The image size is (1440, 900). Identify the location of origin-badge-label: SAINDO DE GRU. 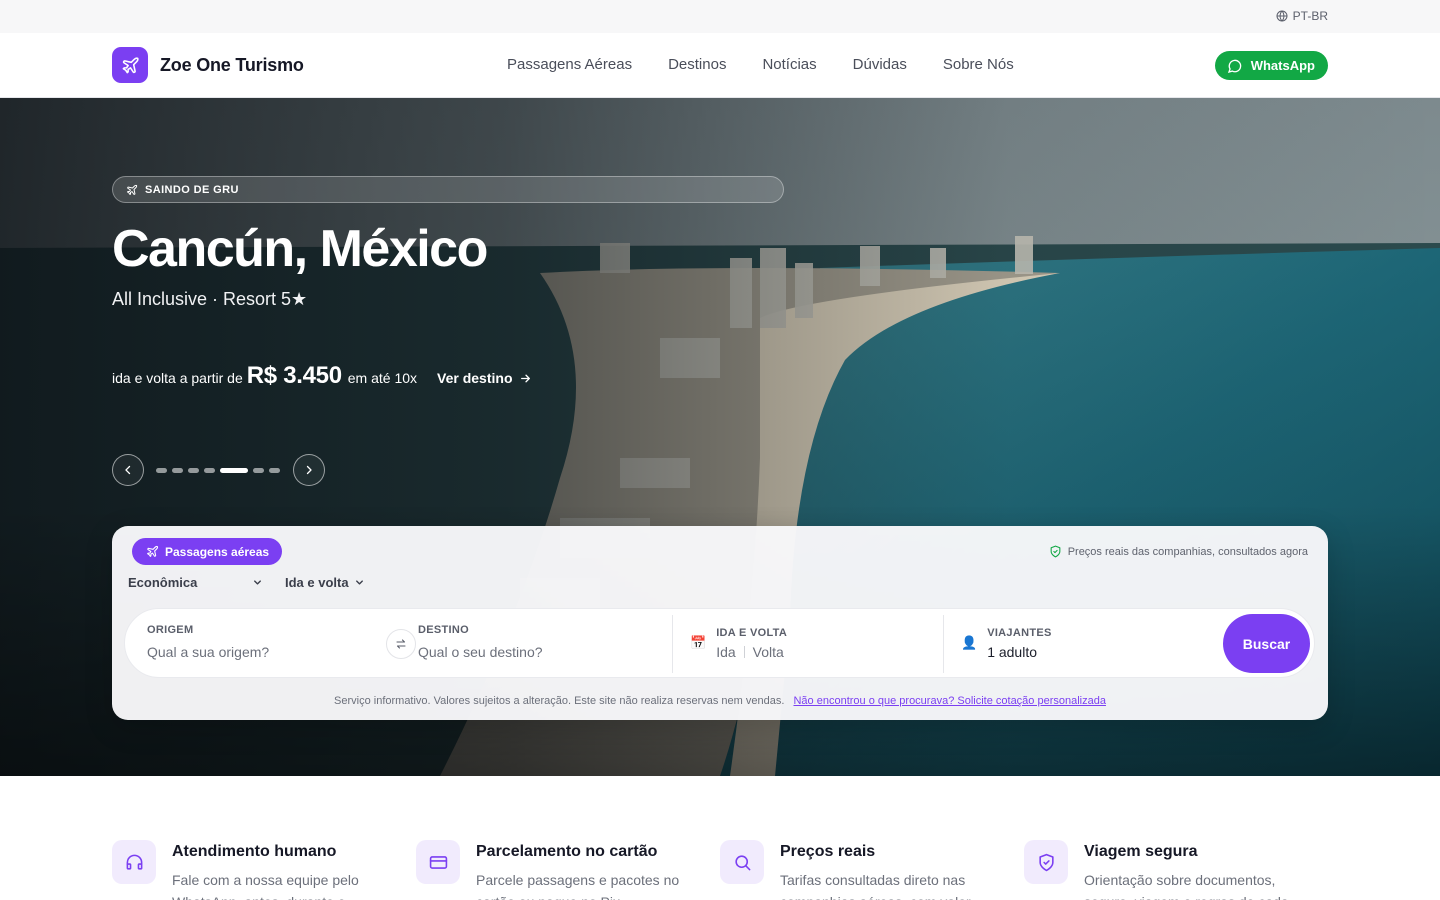
(192, 189).